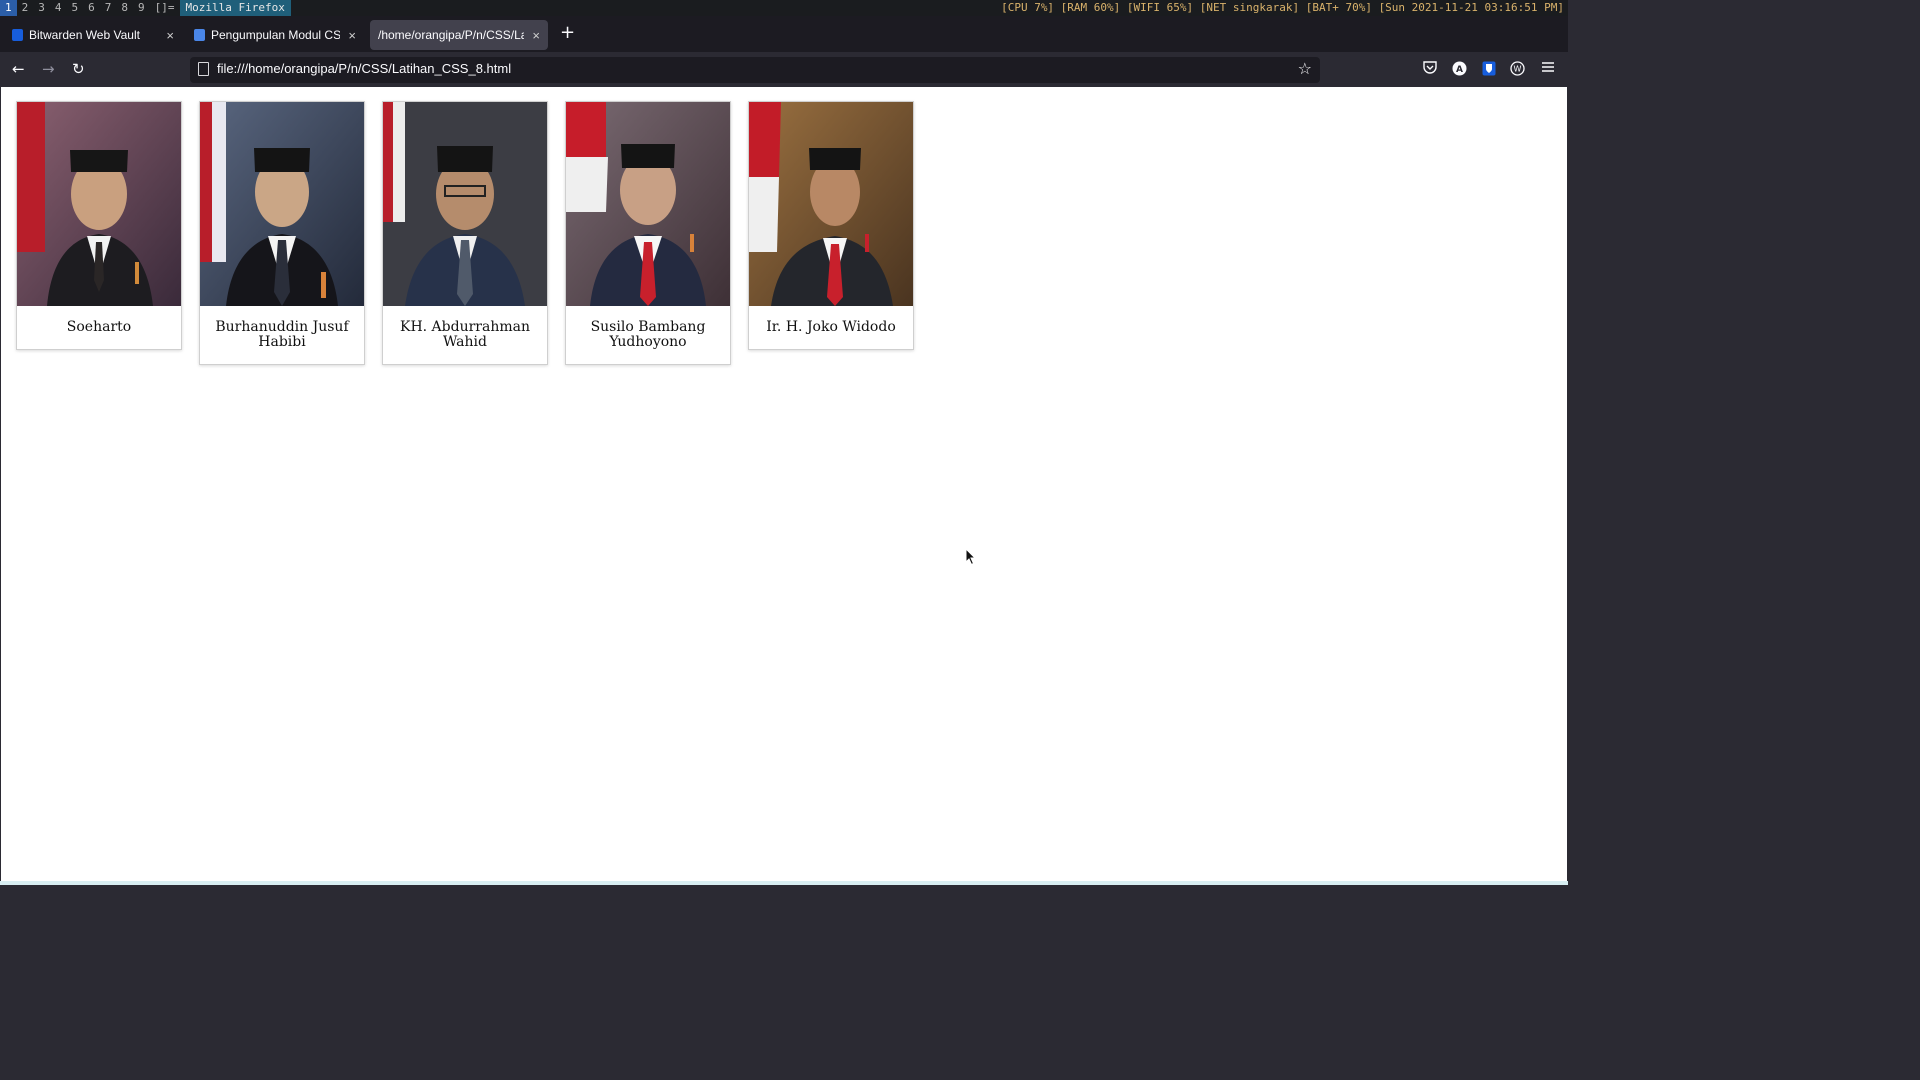 The height and width of the screenshot is (1080, 1920). What do you see at coordinates (25, 8) in the screenshot?
I see `workspace-2: 2` at bounding box center [25, 8].